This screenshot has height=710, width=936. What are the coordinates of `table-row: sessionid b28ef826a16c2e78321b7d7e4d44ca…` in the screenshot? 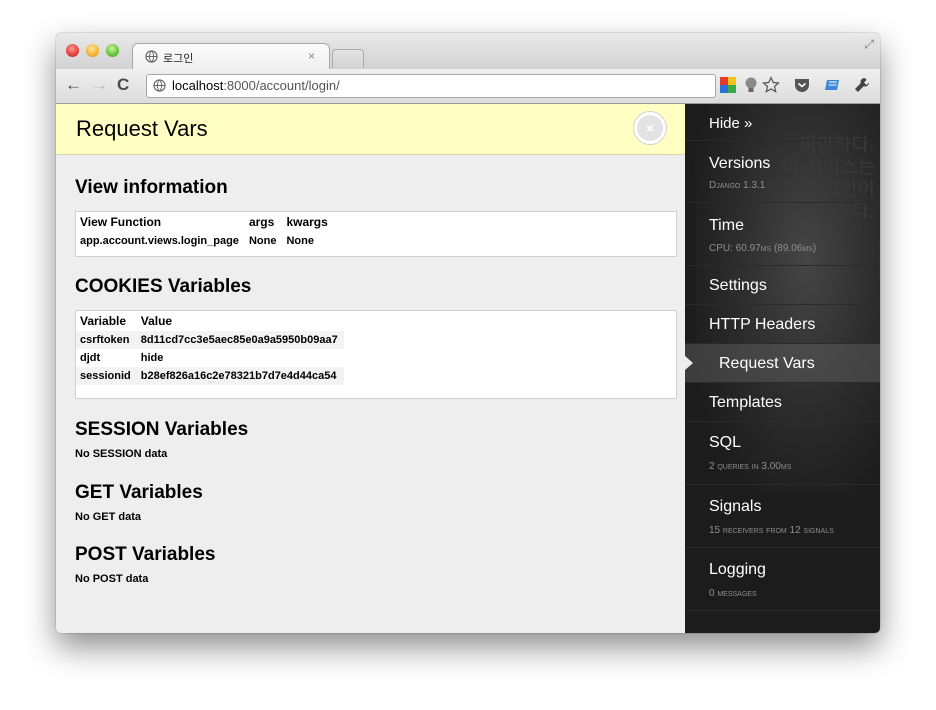 It's located at (210, 376).